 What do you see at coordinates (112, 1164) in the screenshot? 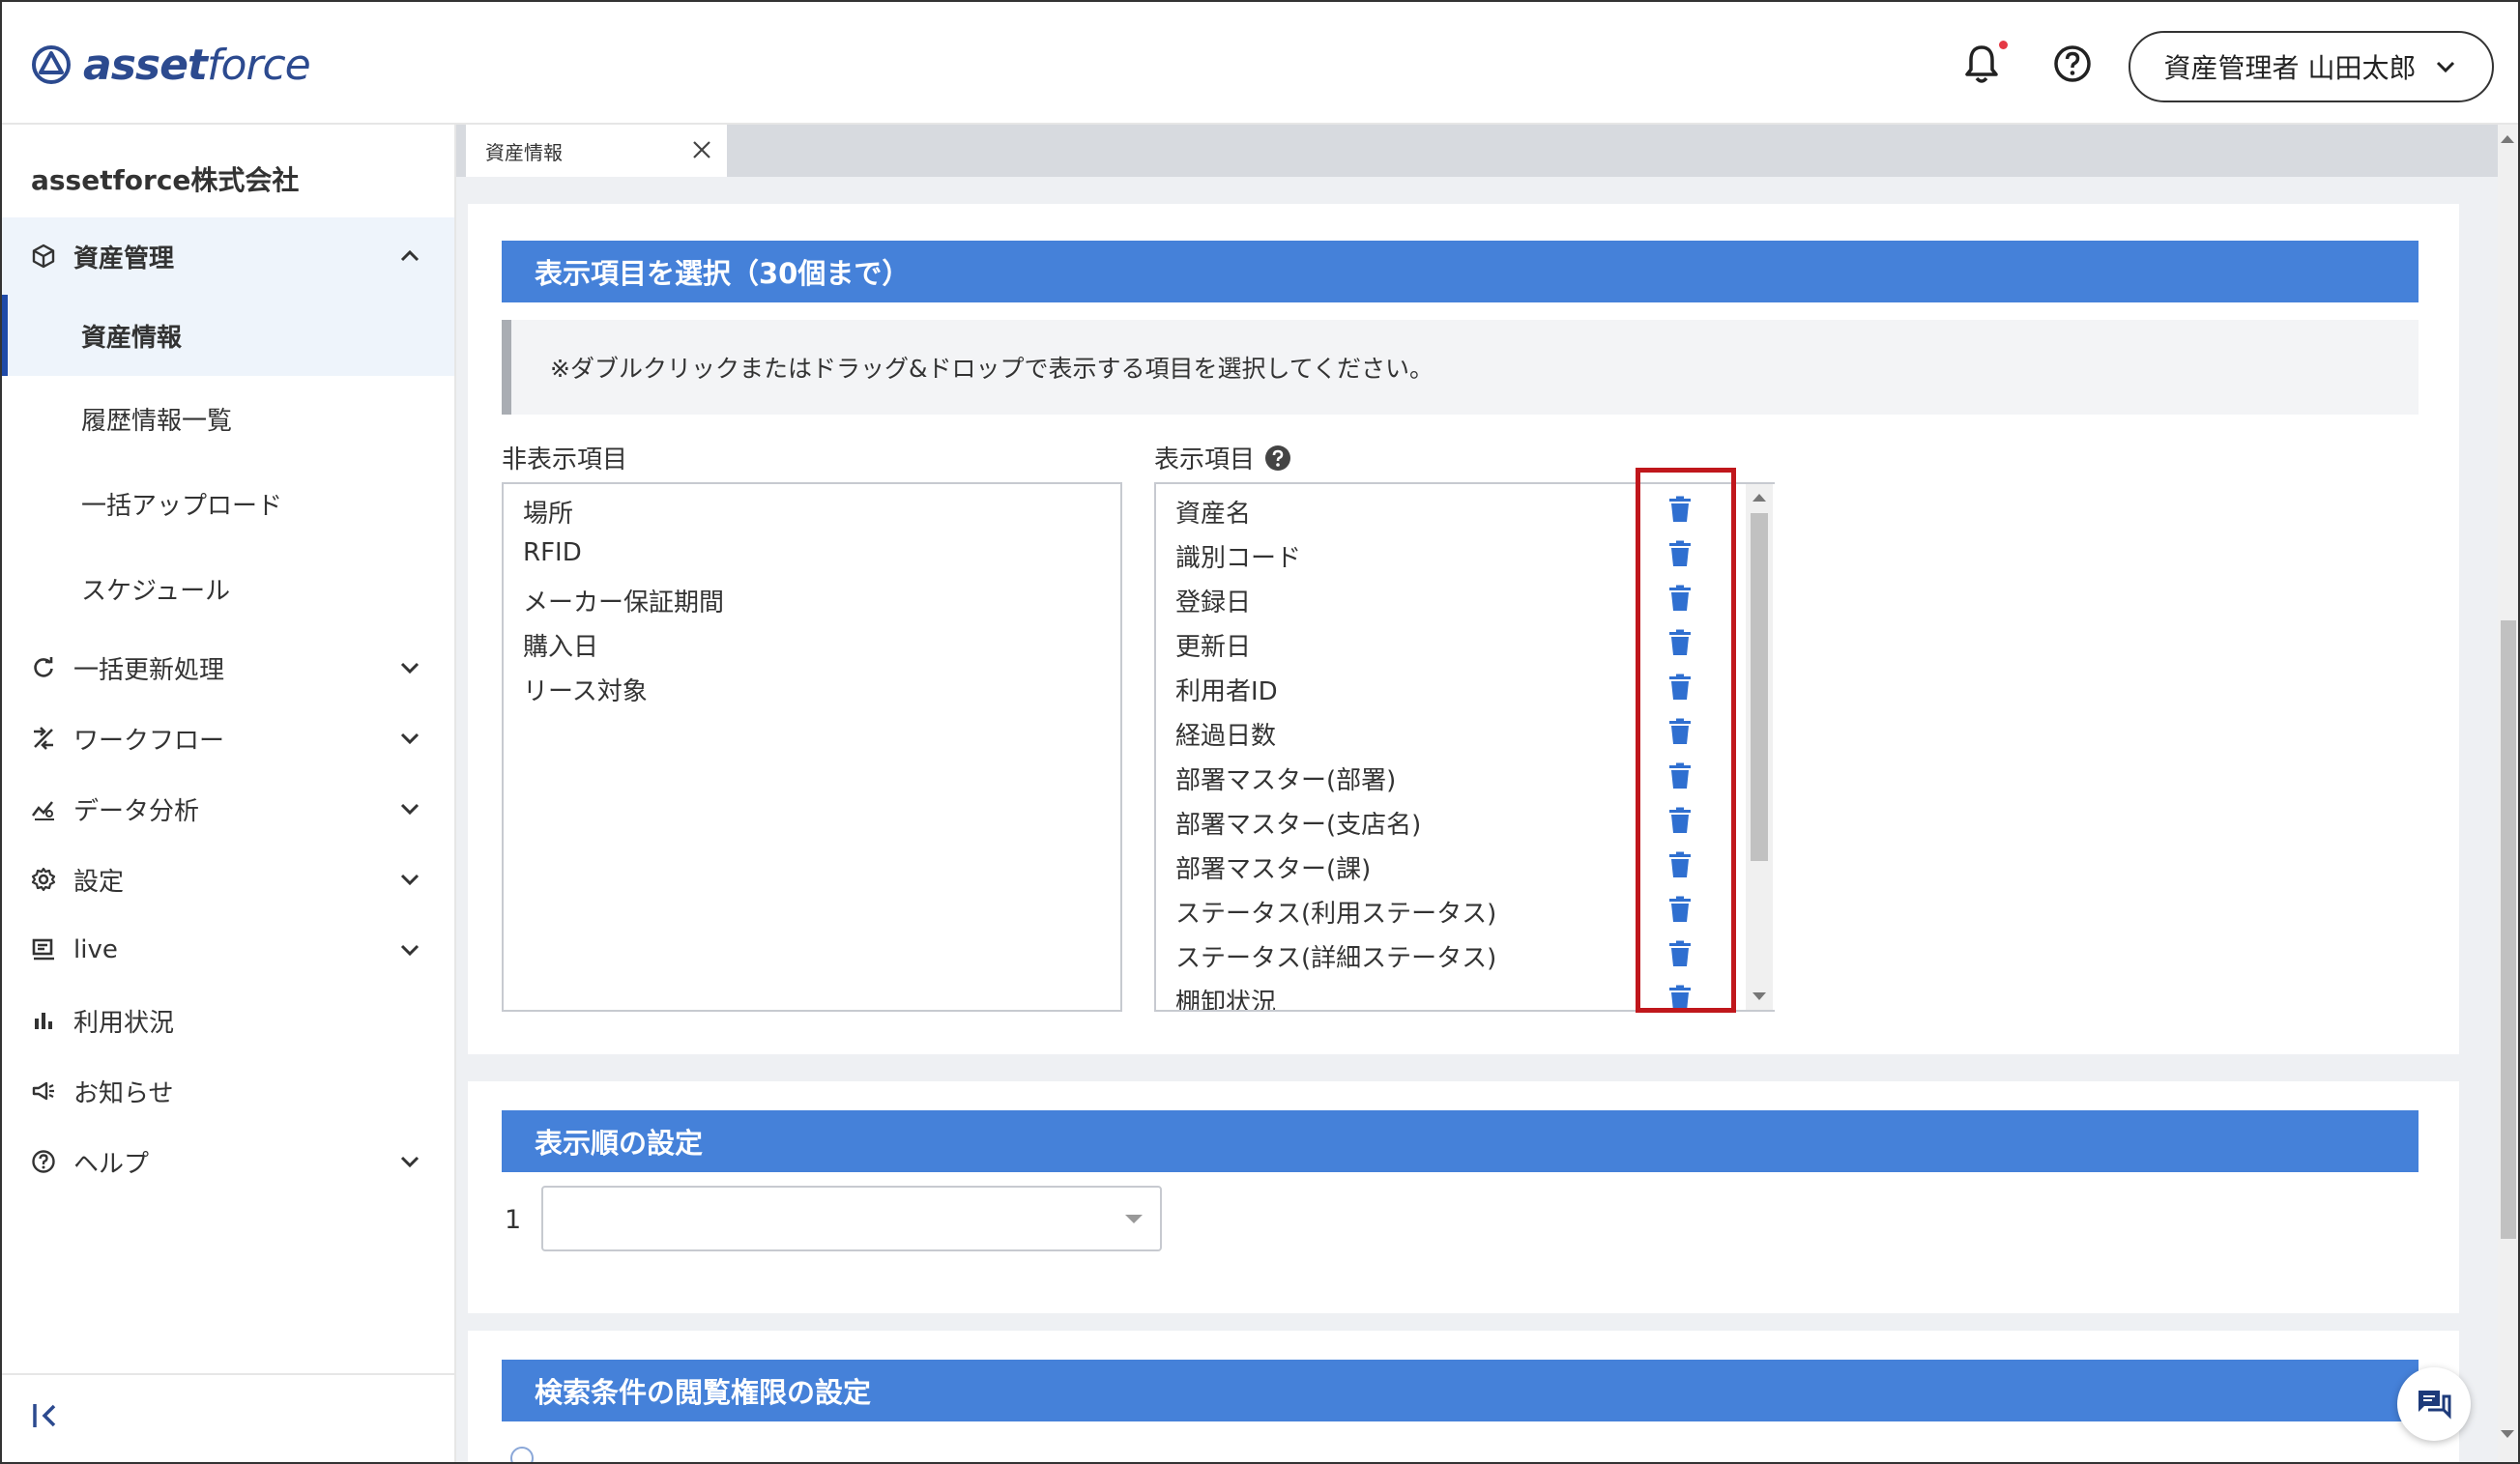
I see `sidebar-section-label: ヘルプ` at bounding box center [112, 1164].